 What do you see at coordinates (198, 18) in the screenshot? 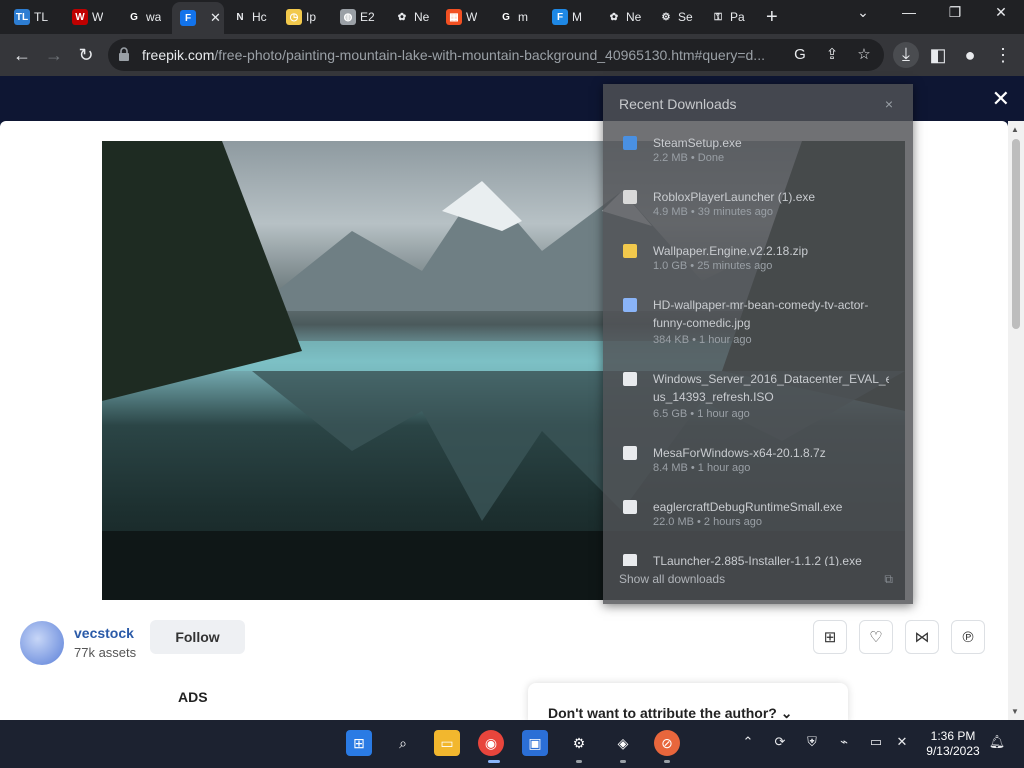
I see `browser-tab: F ✕` at bounding box center [198, 18].